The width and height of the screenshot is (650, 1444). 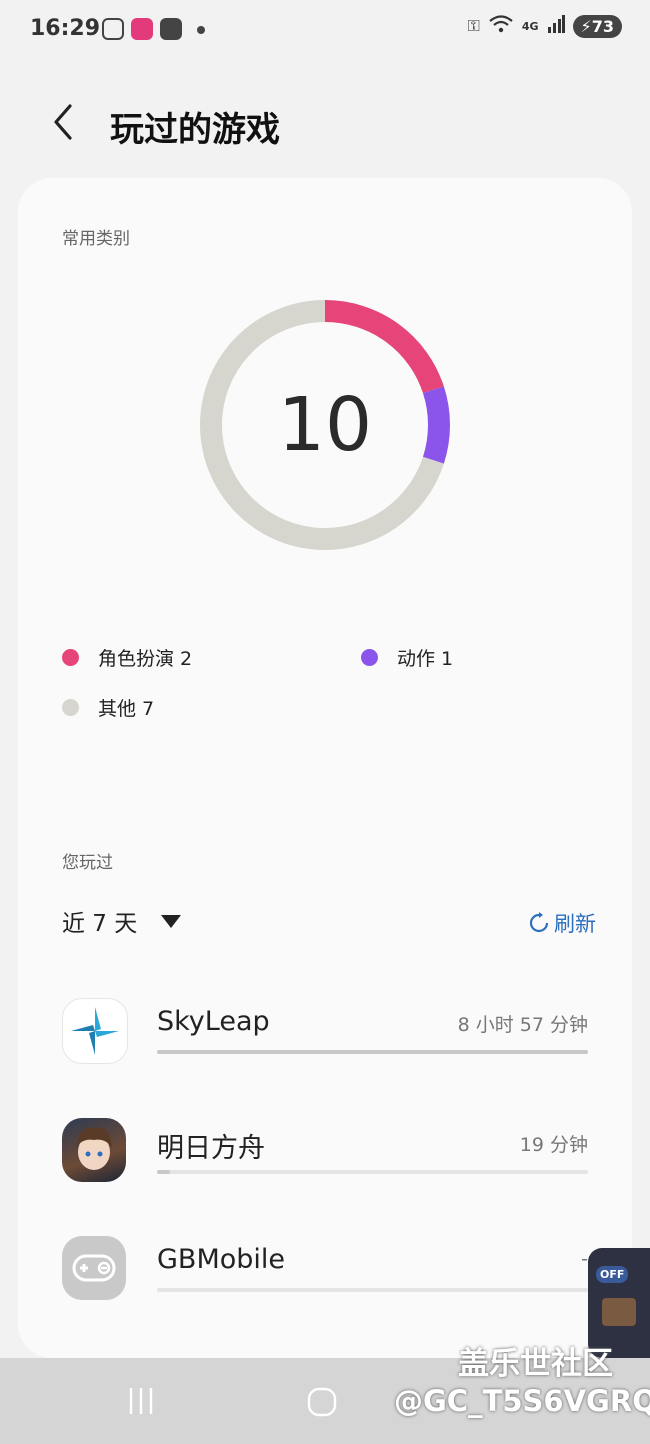 What do you see at coordinates (325, 1286) in the screenshot?
I see `game-row-gbmobile: GBMobile -` at bounding box center [325, 1286].